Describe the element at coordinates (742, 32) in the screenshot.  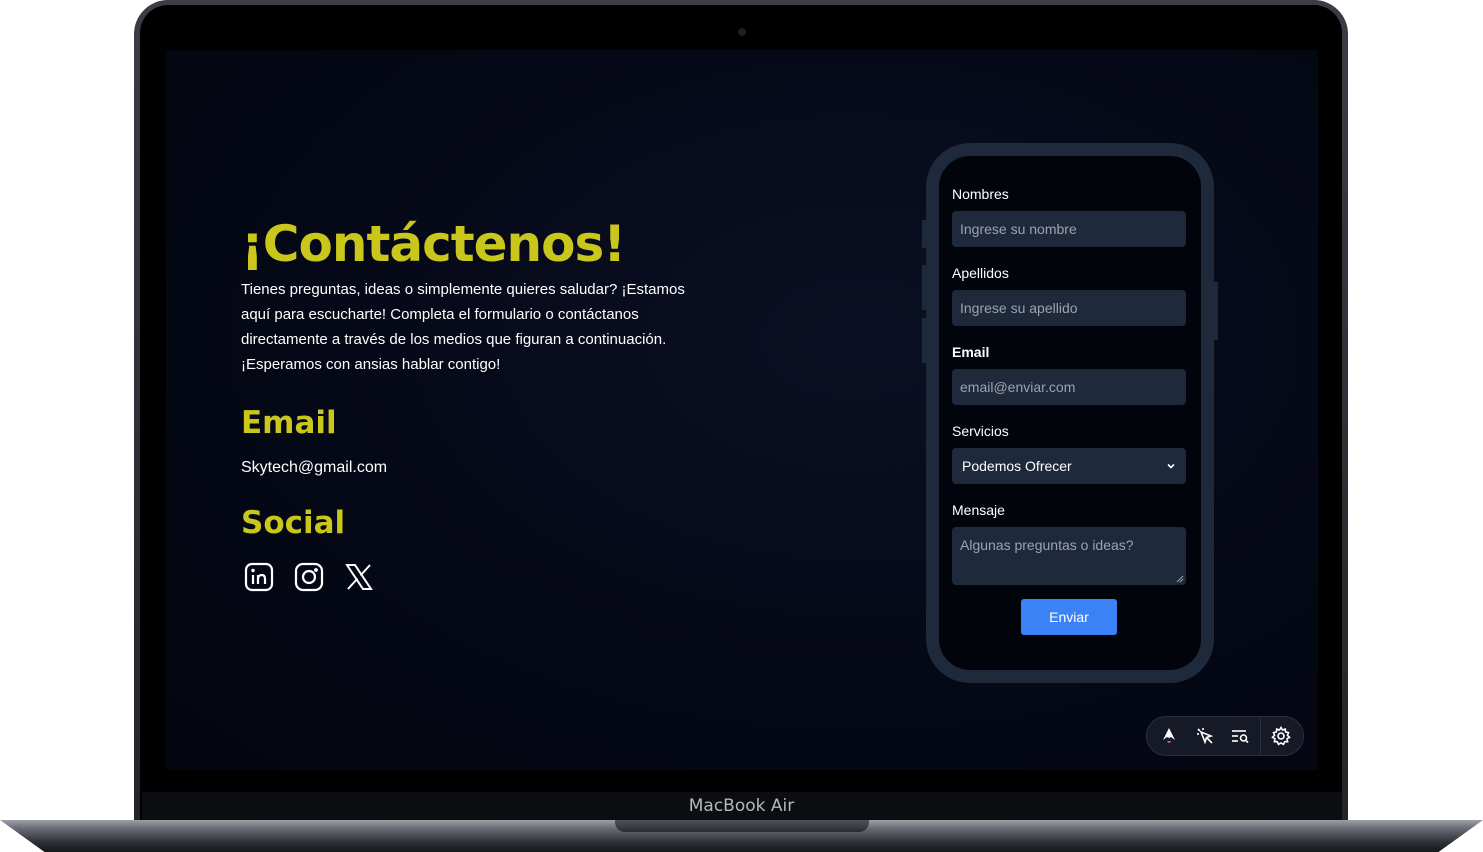
I see `webcam` at that location.